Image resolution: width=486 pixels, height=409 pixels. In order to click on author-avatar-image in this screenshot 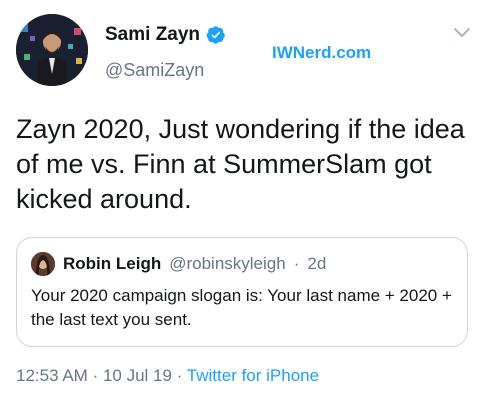, I will do `click(52, 50)`.